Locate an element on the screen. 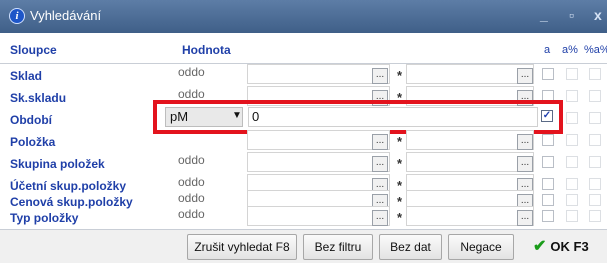  header-hodnota: Hodnota is located at coordinates (206, 50).